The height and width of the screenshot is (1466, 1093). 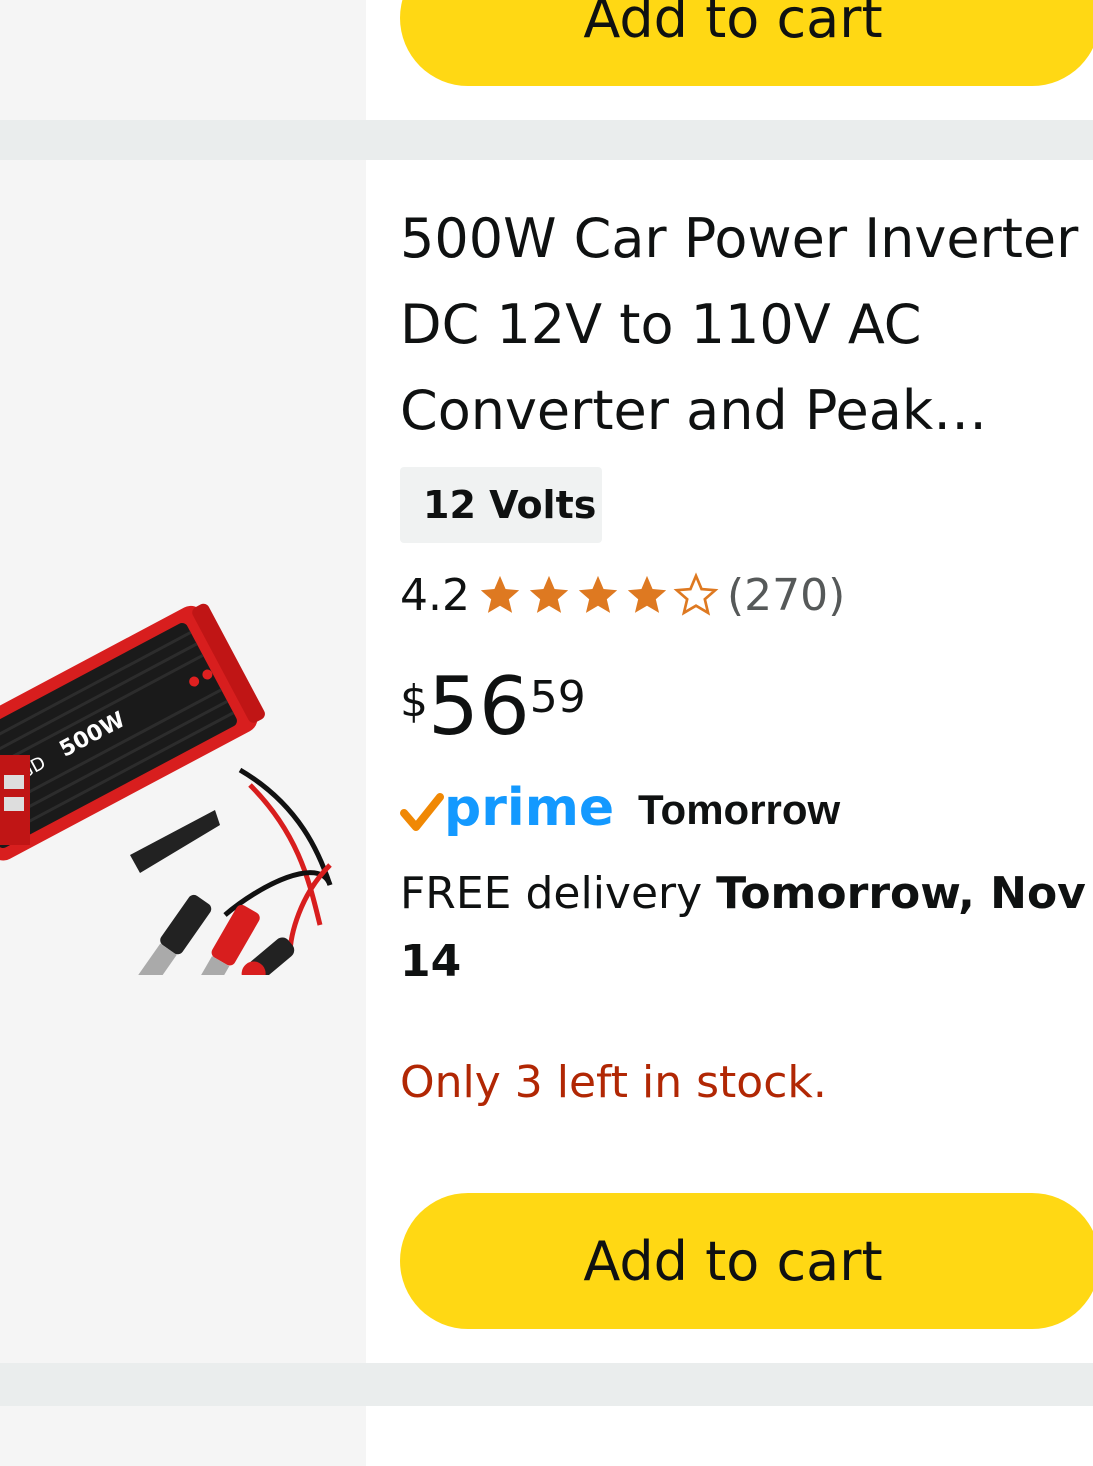 What do you see at coordinates (414, 701) in the screenshot?
I see `price-symbol: $` at bounding box center [414, 701].